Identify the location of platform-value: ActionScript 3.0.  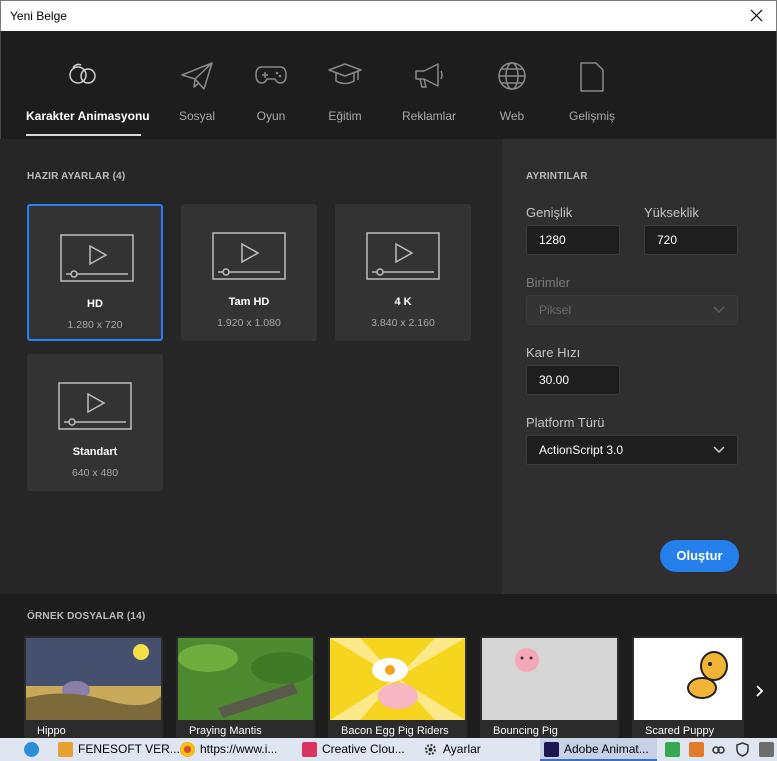
(581, 450).